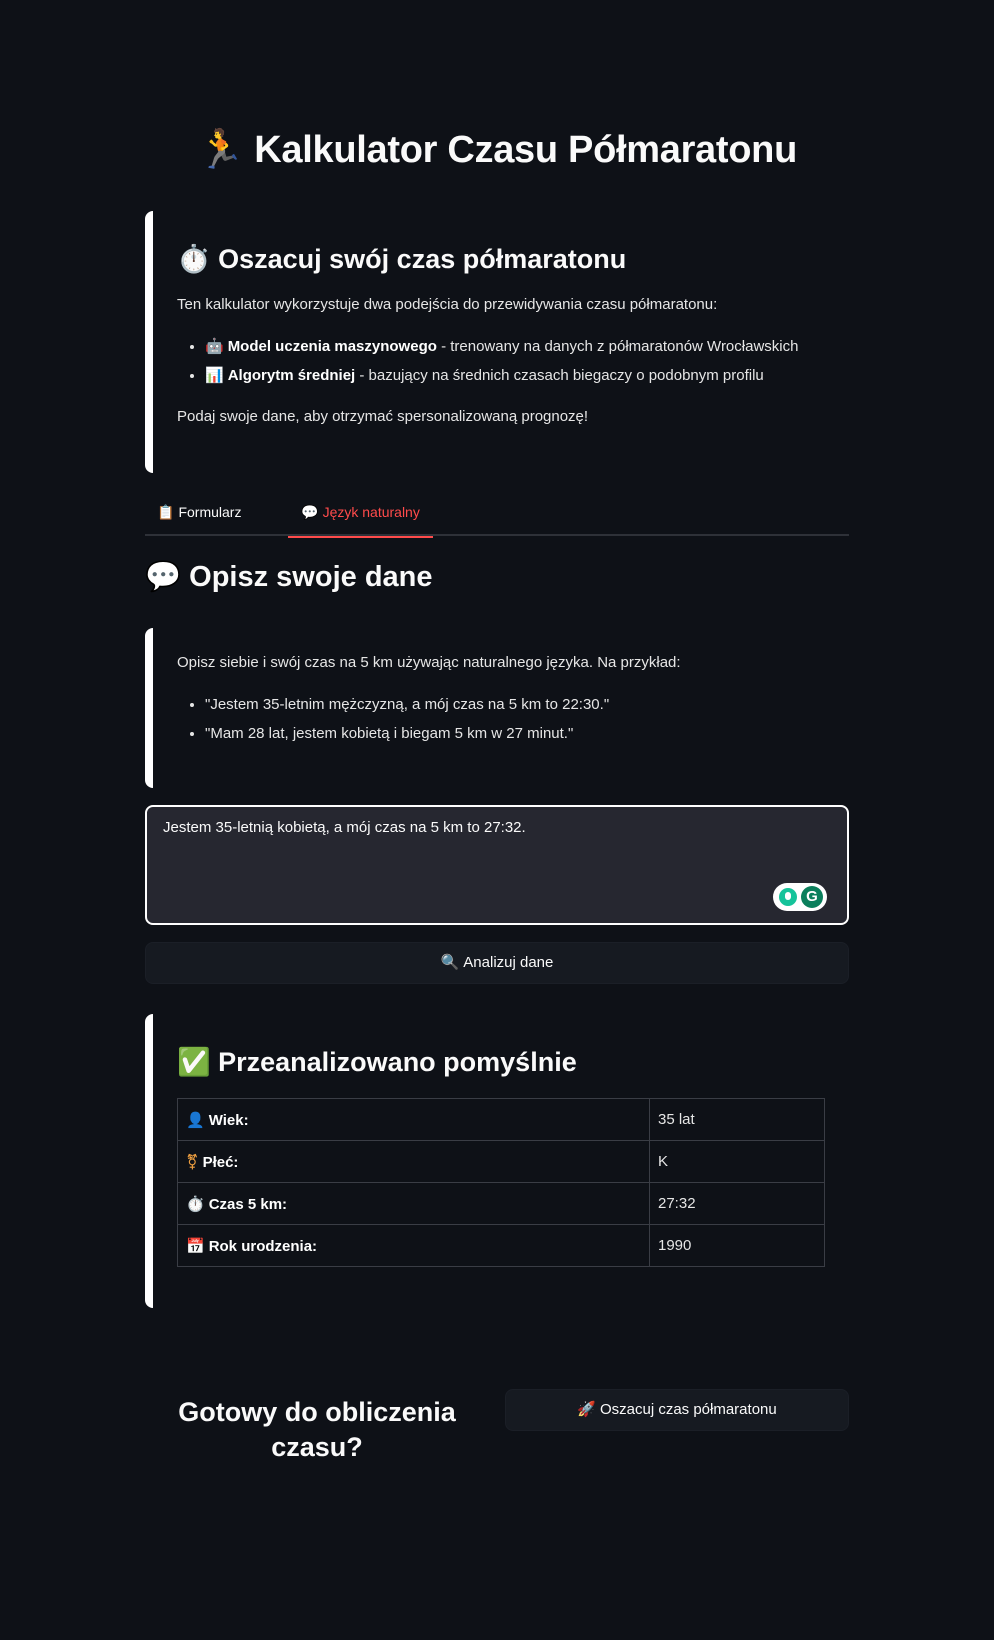 The height and width of the screenshot is (1640, 994). What do you see at coordinates (413, 1161) in the screenshot?
I see `result-label: ⚧ Płeć:` at bounding box center [413, 1161].